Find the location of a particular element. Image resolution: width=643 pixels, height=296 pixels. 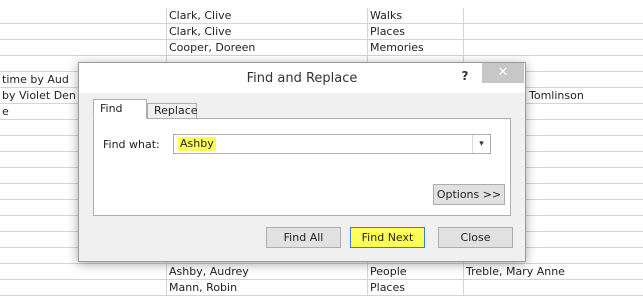

table-cell: Ashby, Audrey is located at coordinates (266, 271).